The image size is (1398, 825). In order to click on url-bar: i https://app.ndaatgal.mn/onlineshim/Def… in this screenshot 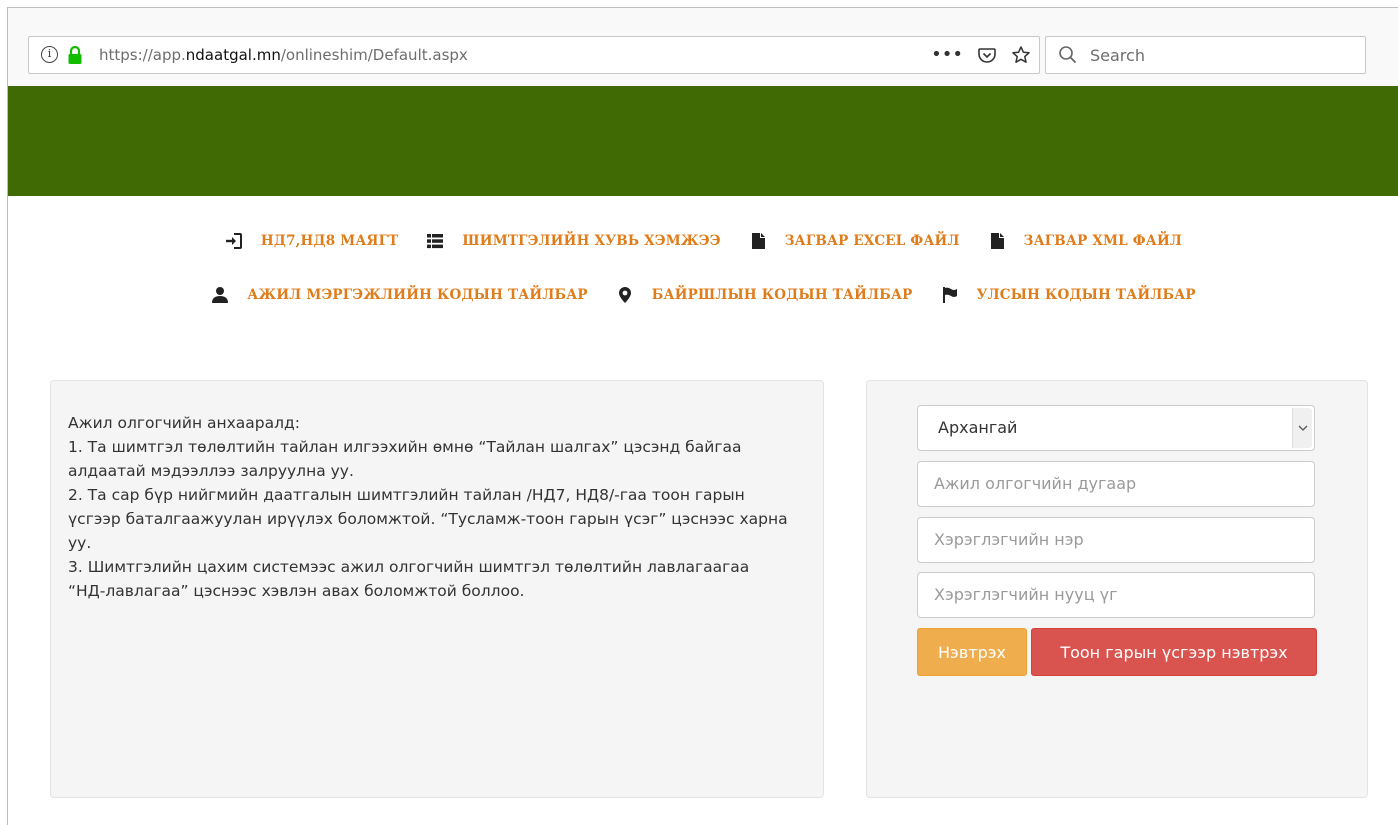, I will do `click(534, 55)`.